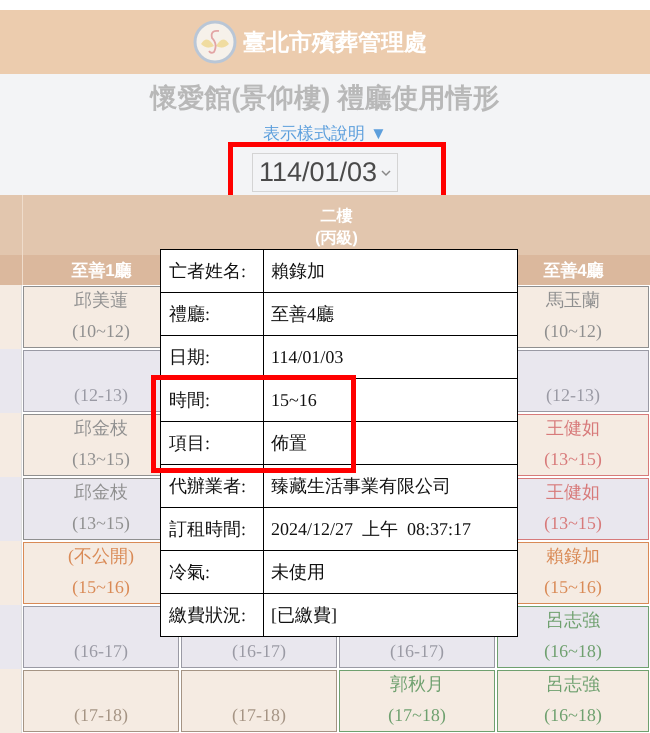 This screenshot has width=650, height=733. I want to click on page-title: 懷愛館(景仰樓) 禮廳使用情形, so click(325, 98).